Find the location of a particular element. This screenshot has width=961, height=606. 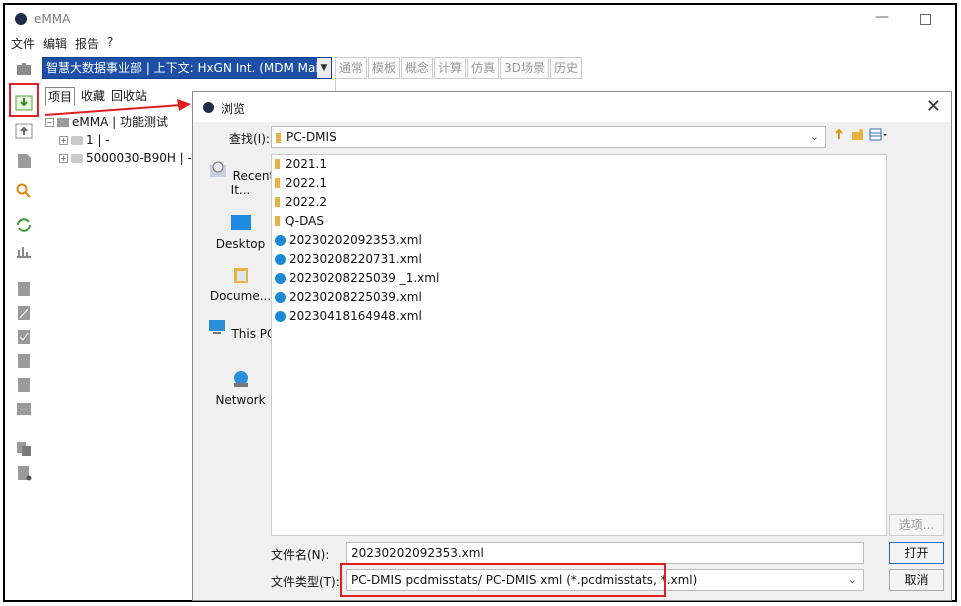

place-label: Desktop is located at coordinates (240, 244).